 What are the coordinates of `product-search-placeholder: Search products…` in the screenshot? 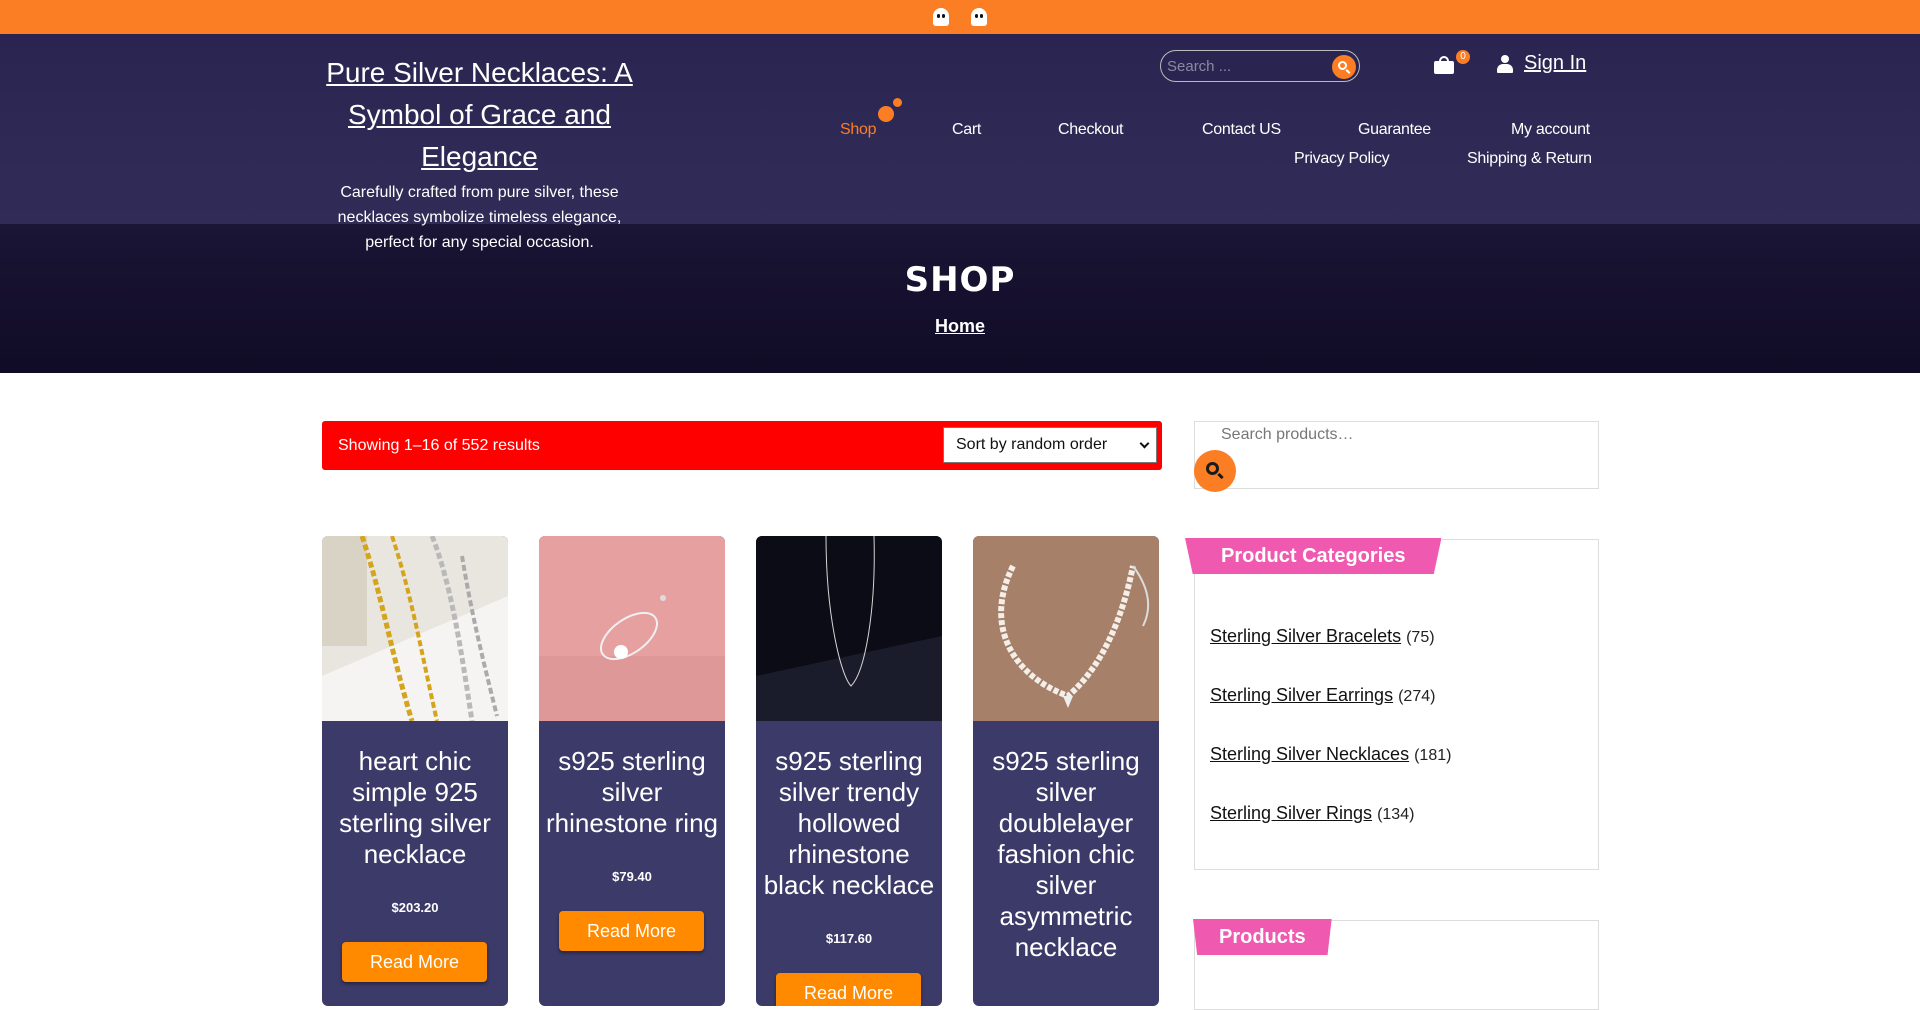 It's located at (1287, 434).